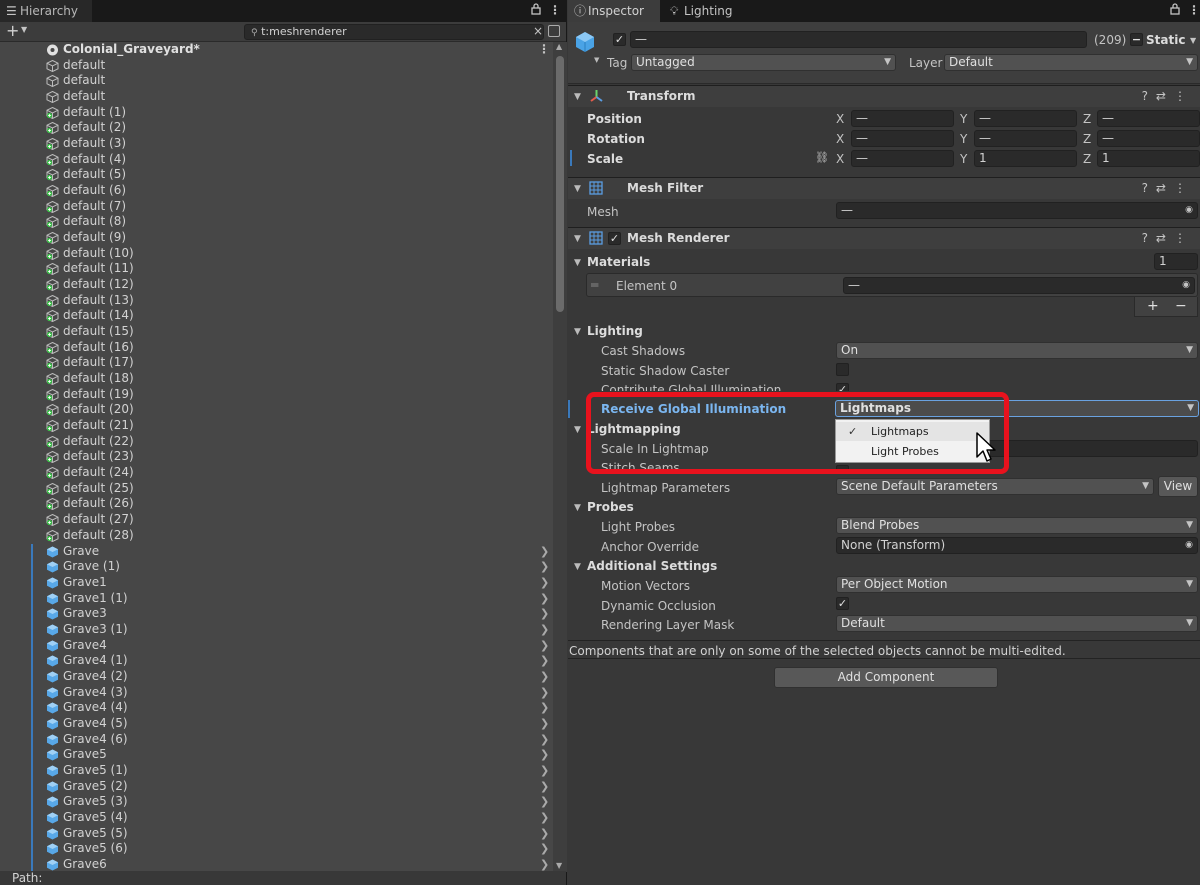 This screenshot has width=1200, height=885. What do you see at coordinates (995, 486) in the screenshot?
I see `lightmap-params-dropdown: Scene Default Parameters ▼` at bounding box center [995, 486].